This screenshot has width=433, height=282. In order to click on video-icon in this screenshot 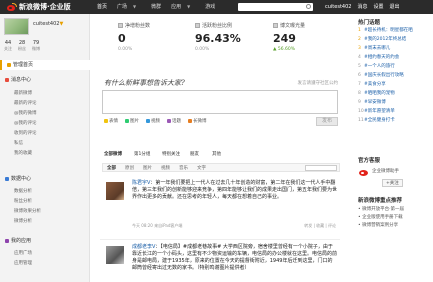, I will do `click(148, 120)`.